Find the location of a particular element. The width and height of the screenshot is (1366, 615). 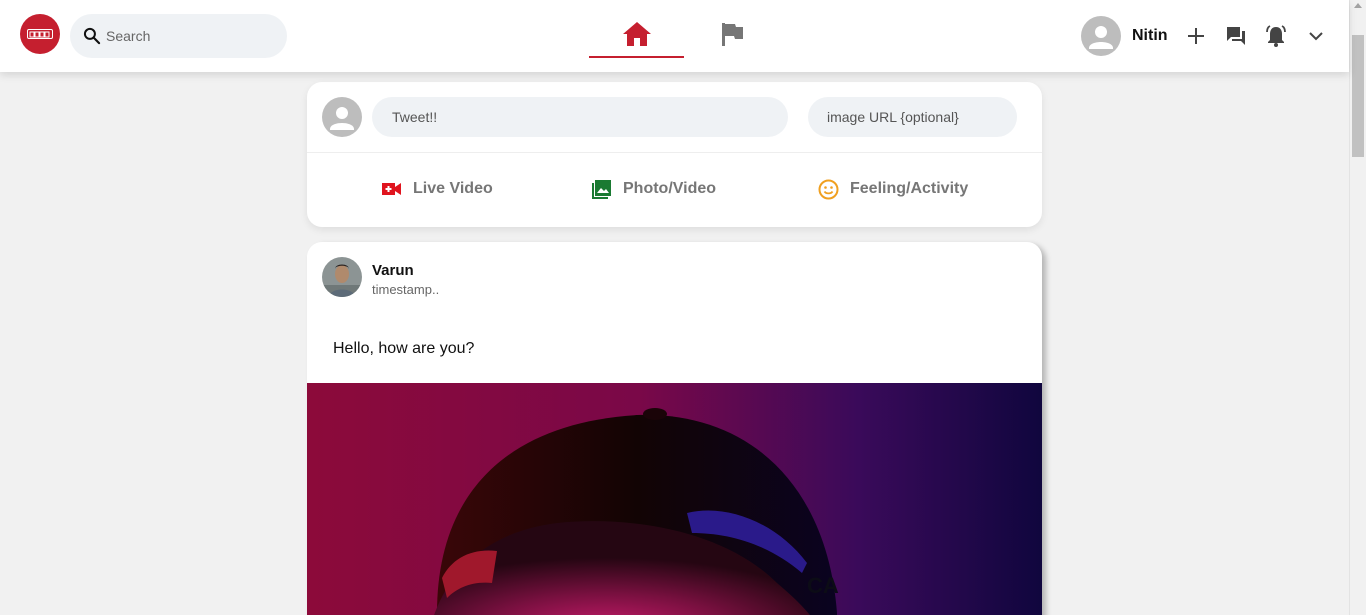

flag-icon is located at coordinates (732, 34).